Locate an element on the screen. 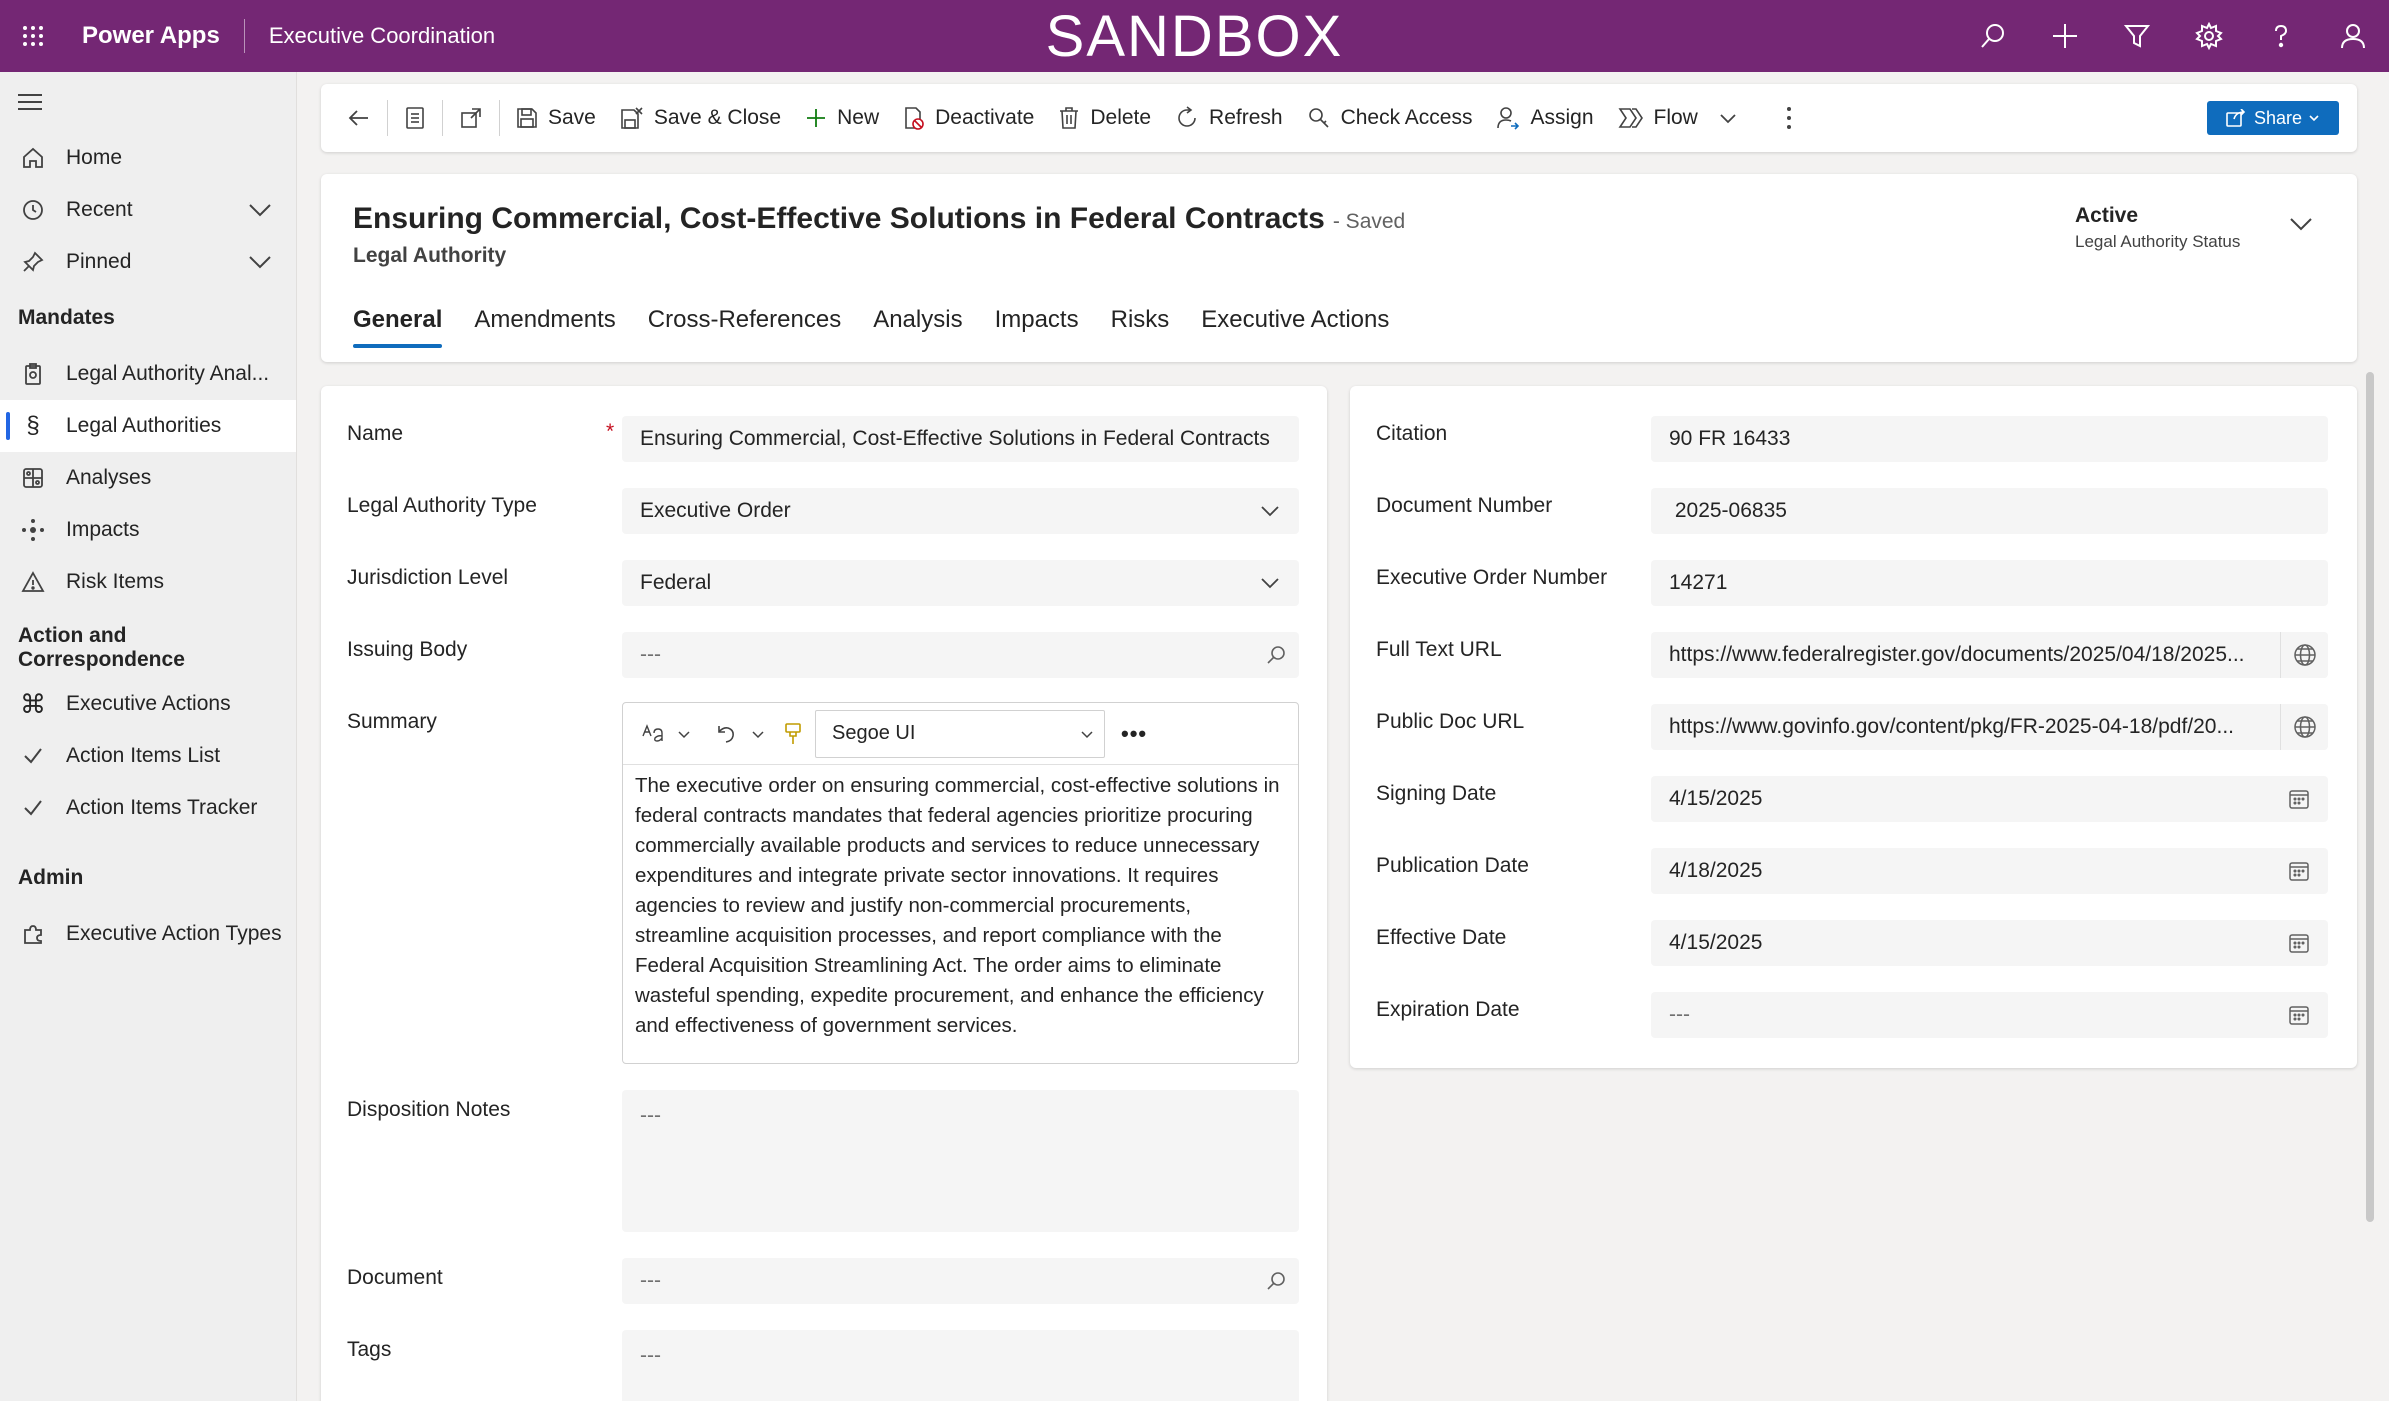 Image resolution: width=2389 pixels, height=1401 pixels. document-number-field: 2025-06835 is located at coordinates (1989, 511).